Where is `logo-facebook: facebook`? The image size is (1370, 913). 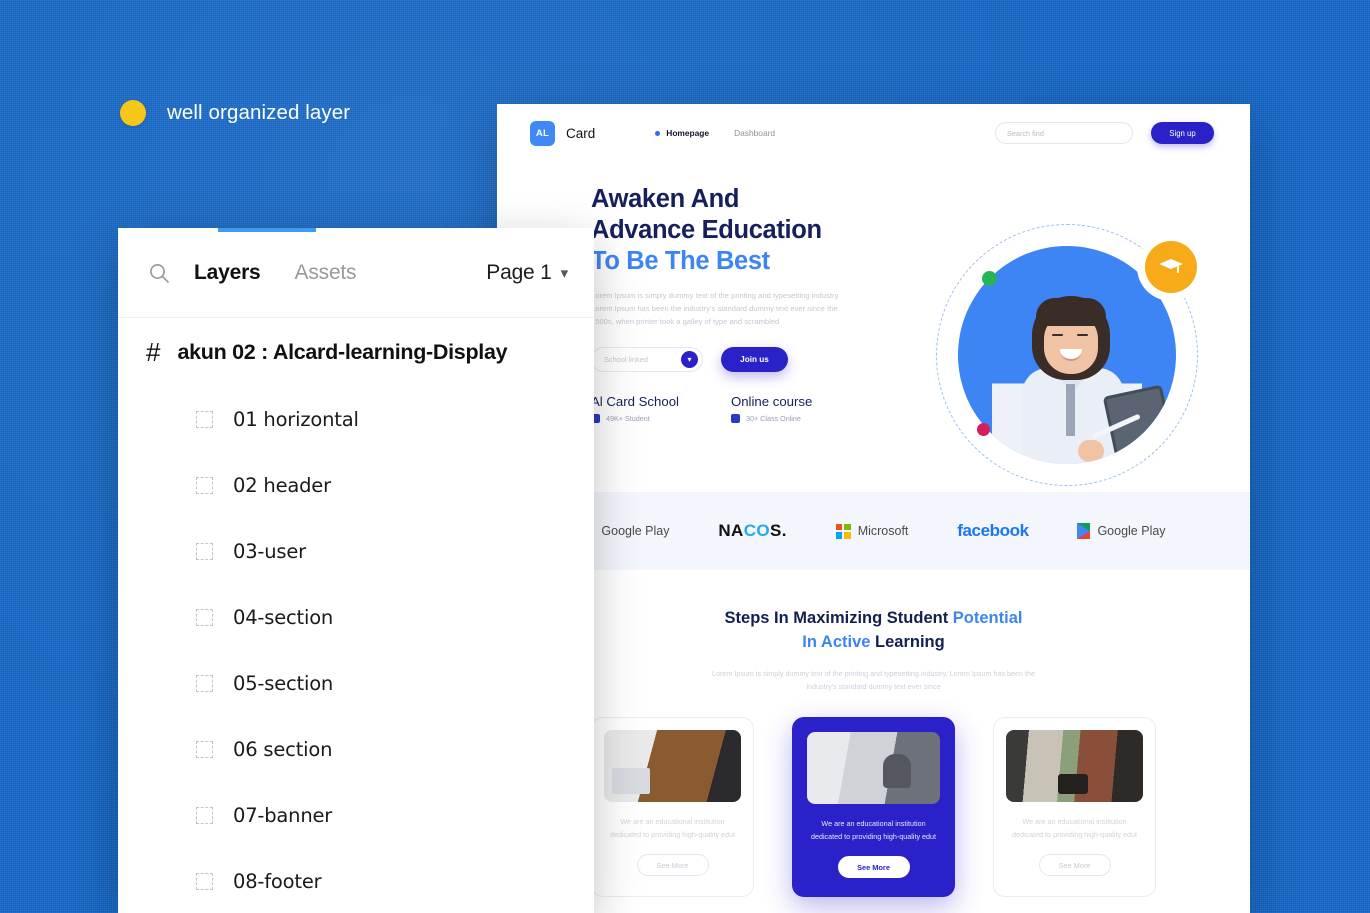
logo-facebook: facebook is located at coordinates (993, 531).